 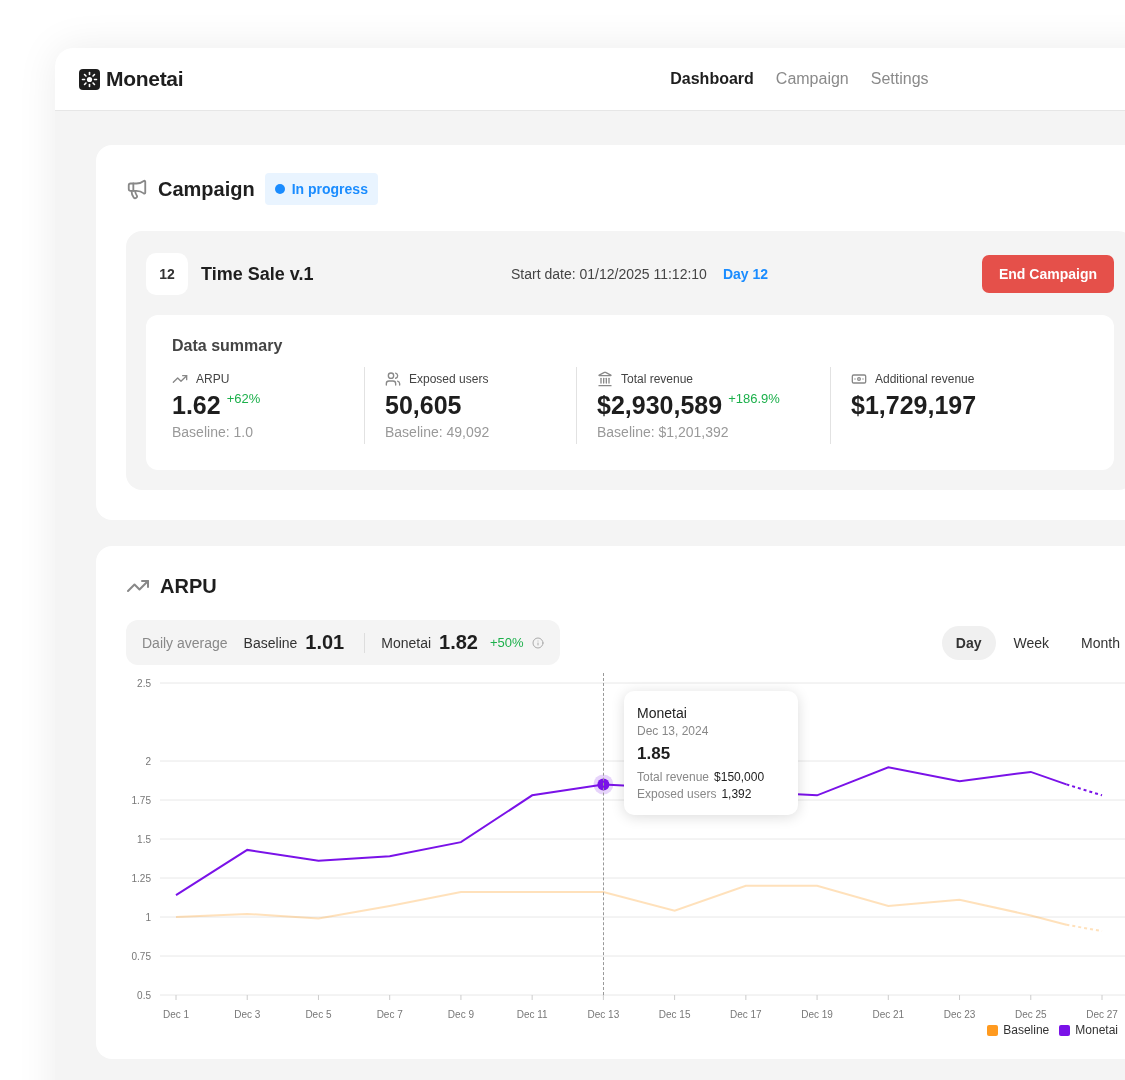 I want to click on average-value: 1.82, so click(x=458, y=642).